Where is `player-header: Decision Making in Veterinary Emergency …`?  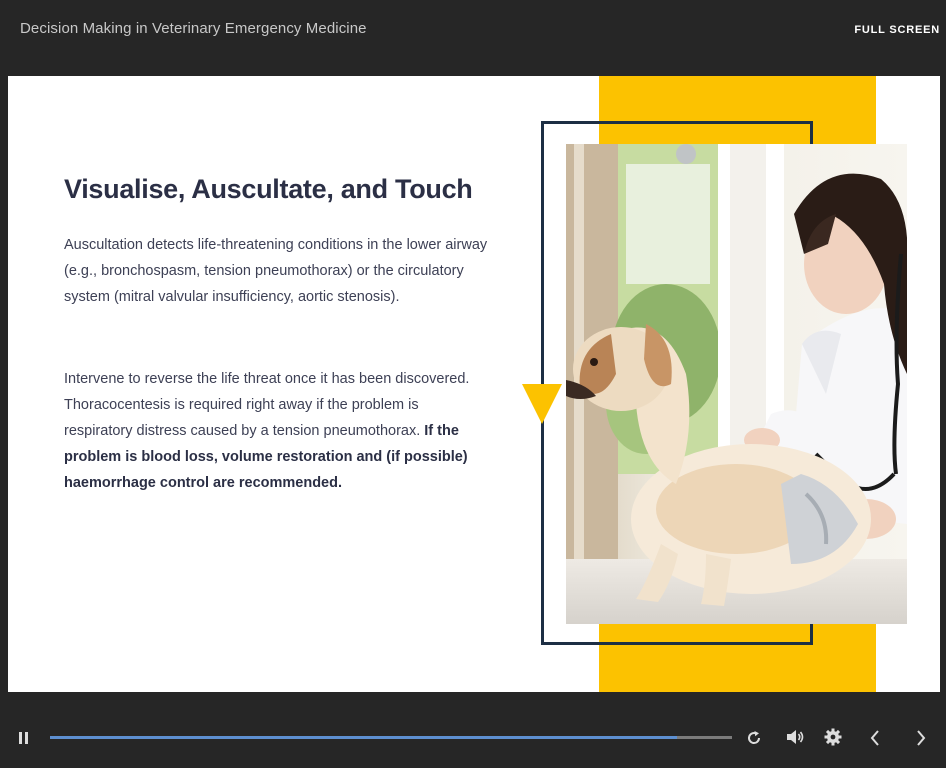 player-header: Decision Making in Veterinary Emergency … is located at coordinates (473, 31).